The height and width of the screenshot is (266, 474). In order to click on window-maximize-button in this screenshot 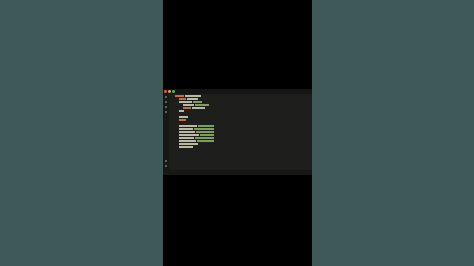, I will do `click(173, 91)`.